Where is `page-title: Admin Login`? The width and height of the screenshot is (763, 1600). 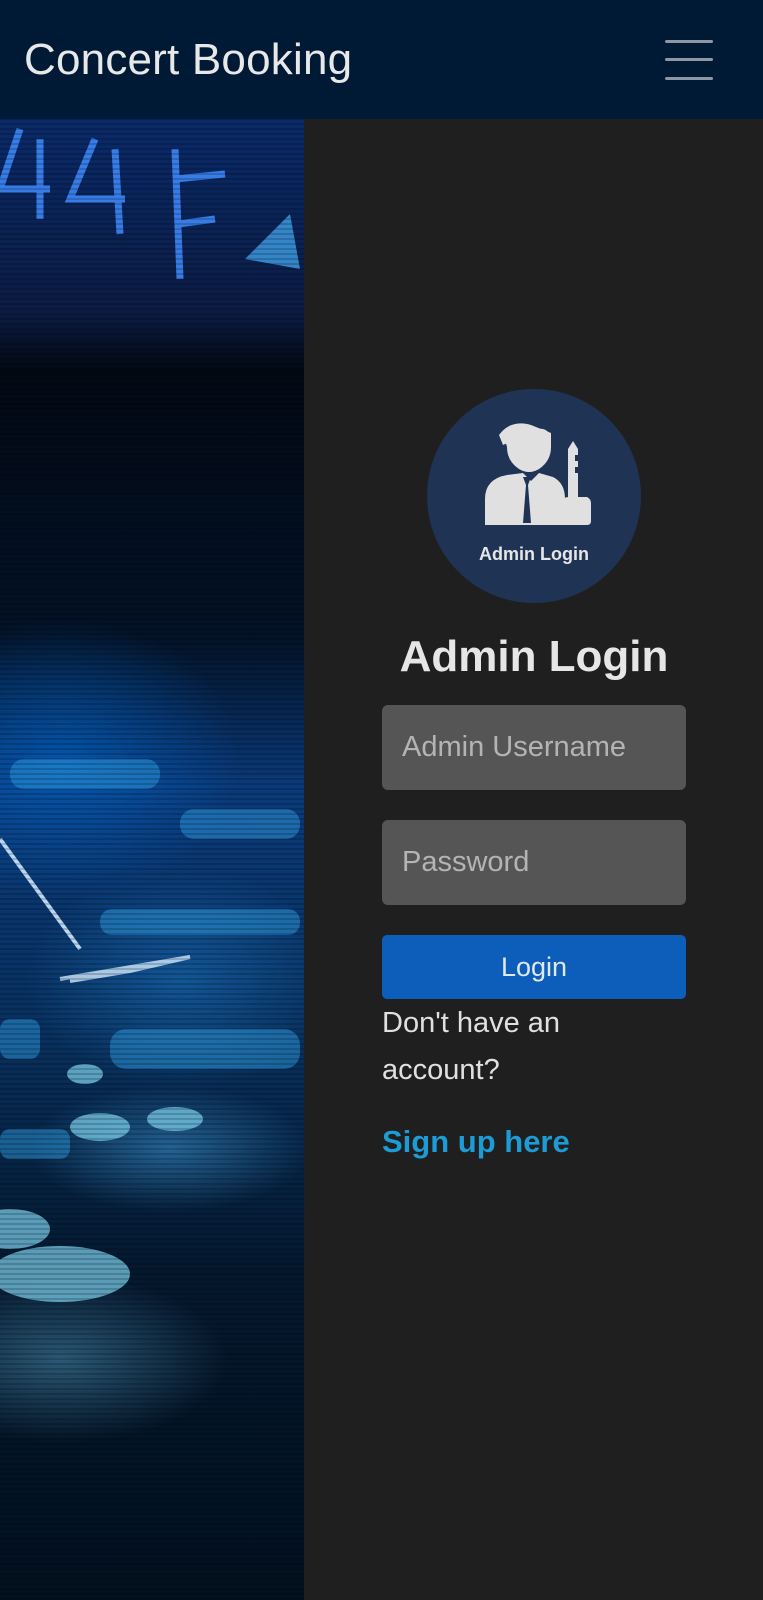
page-title: Admin Login is located at coordinates (534, 656).